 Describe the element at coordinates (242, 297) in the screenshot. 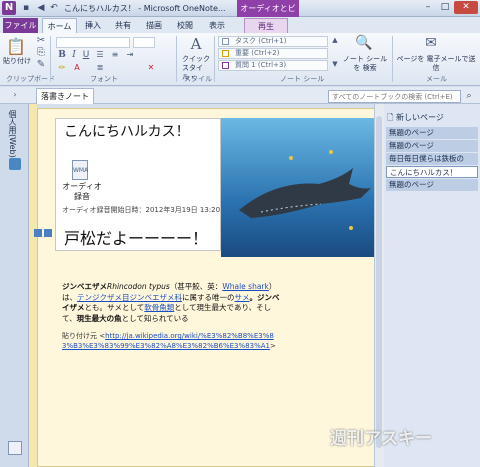

I see `link-shark: サメ` at that location.